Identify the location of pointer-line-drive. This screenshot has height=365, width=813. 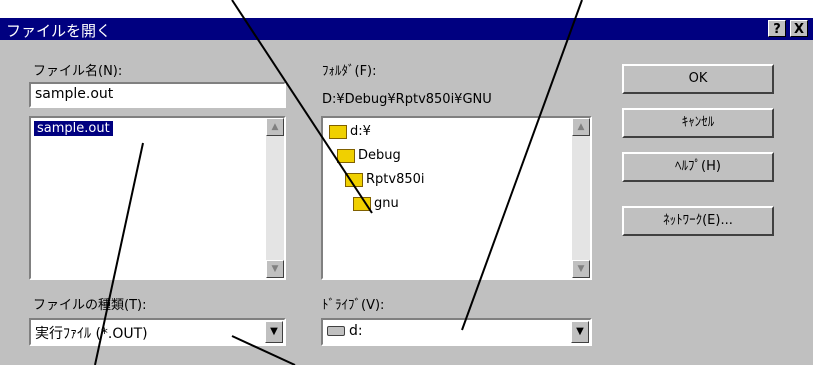
(522, 165).